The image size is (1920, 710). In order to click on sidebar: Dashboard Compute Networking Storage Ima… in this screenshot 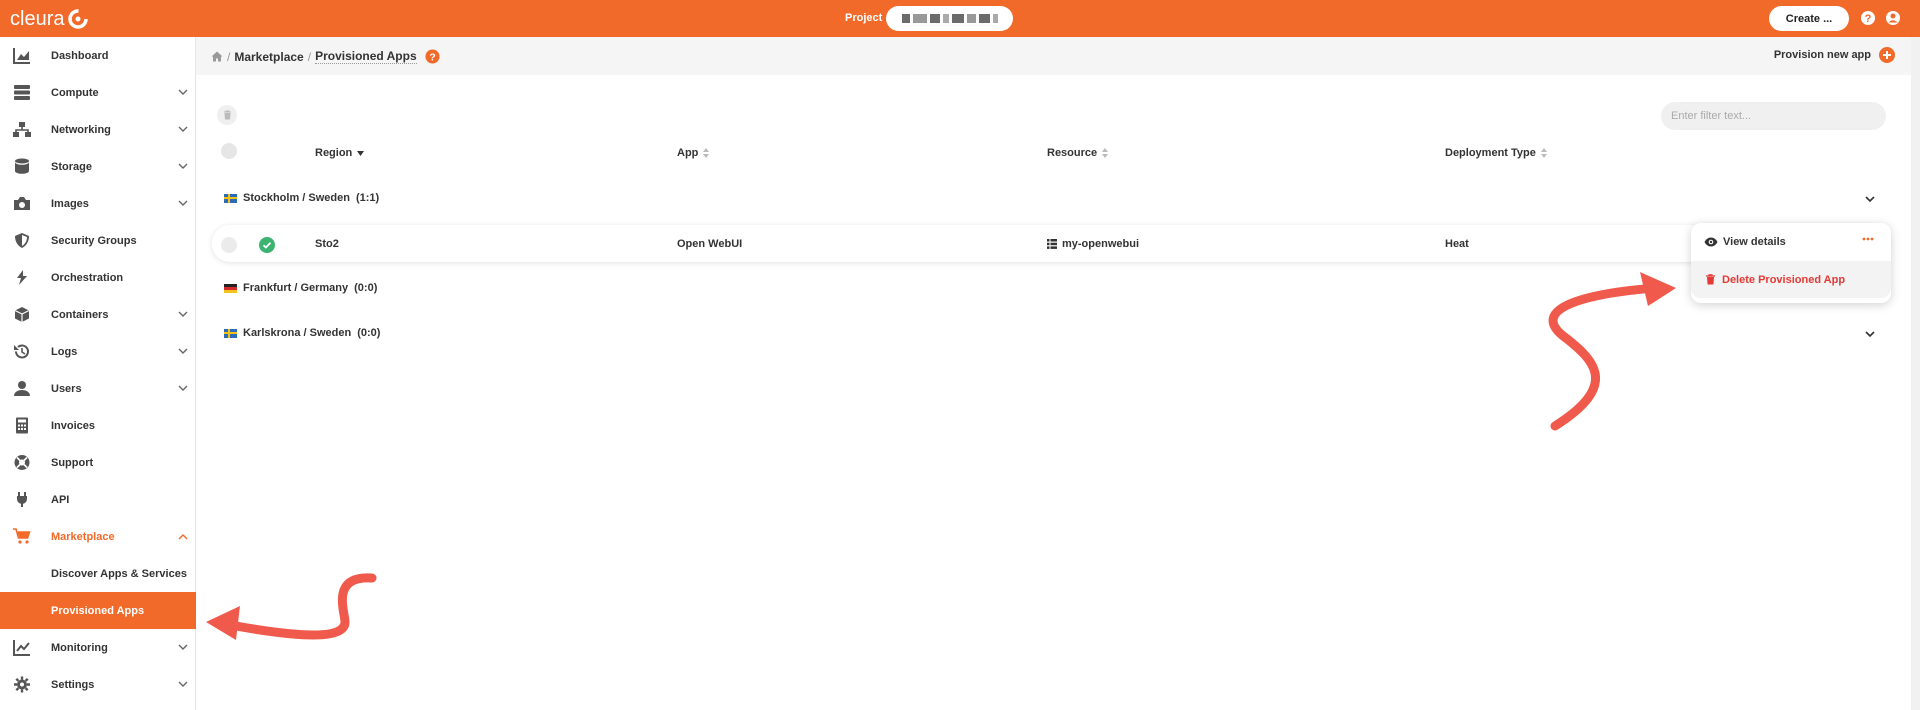, I will do `click(98, 373)`.